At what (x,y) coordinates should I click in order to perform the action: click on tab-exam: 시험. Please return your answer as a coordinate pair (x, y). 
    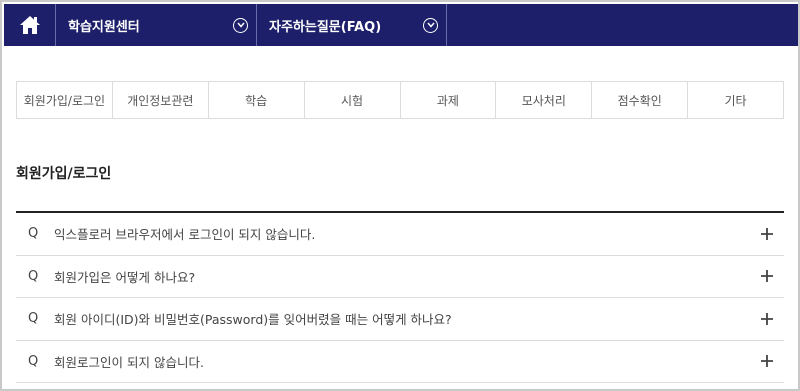
    Looking at the image, I should click on (353, 100).